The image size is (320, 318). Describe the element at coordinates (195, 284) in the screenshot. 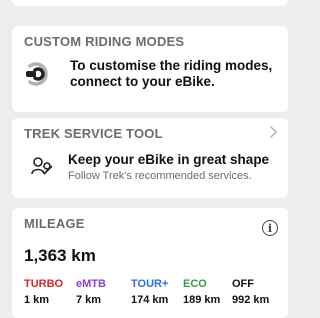

I see `mode-name: ECO` at that location.